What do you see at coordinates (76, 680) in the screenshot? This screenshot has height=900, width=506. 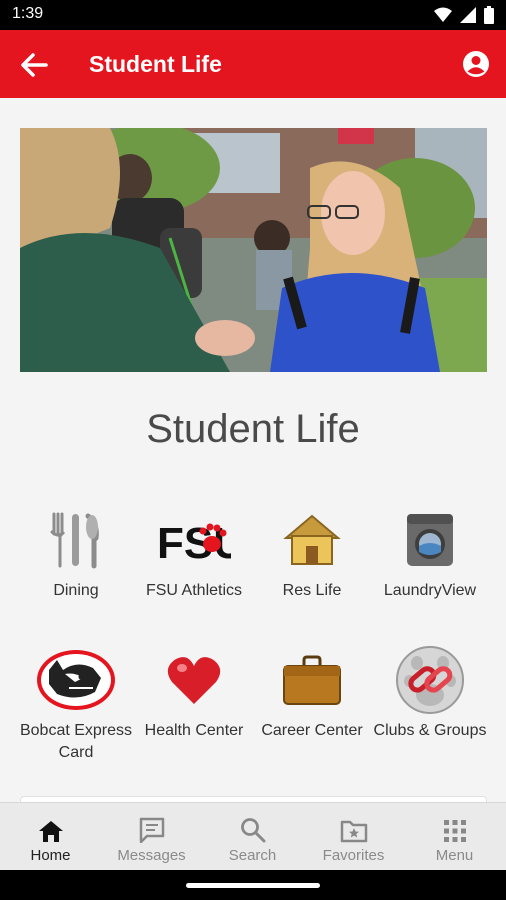 I see `bobcat-icon` at bounding box center [76, 680].